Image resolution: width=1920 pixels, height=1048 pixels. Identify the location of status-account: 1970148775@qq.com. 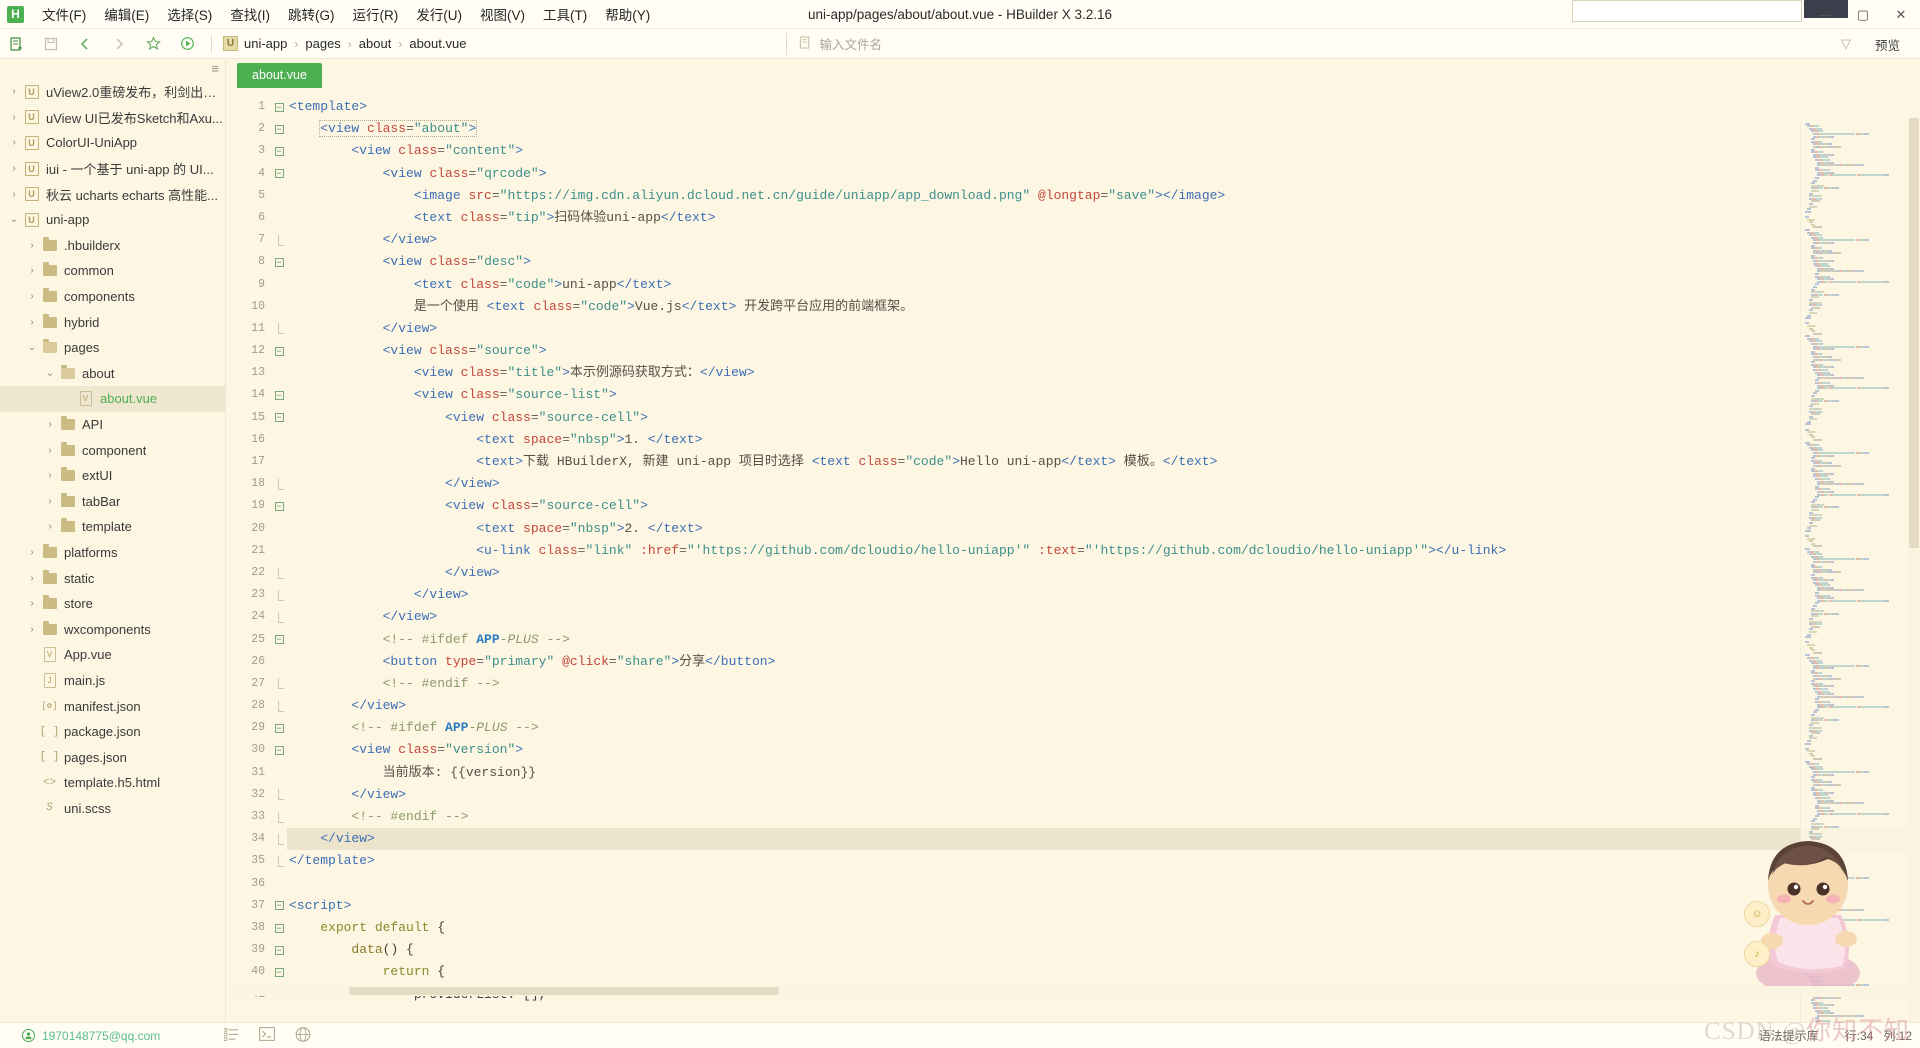
(91, 1036).